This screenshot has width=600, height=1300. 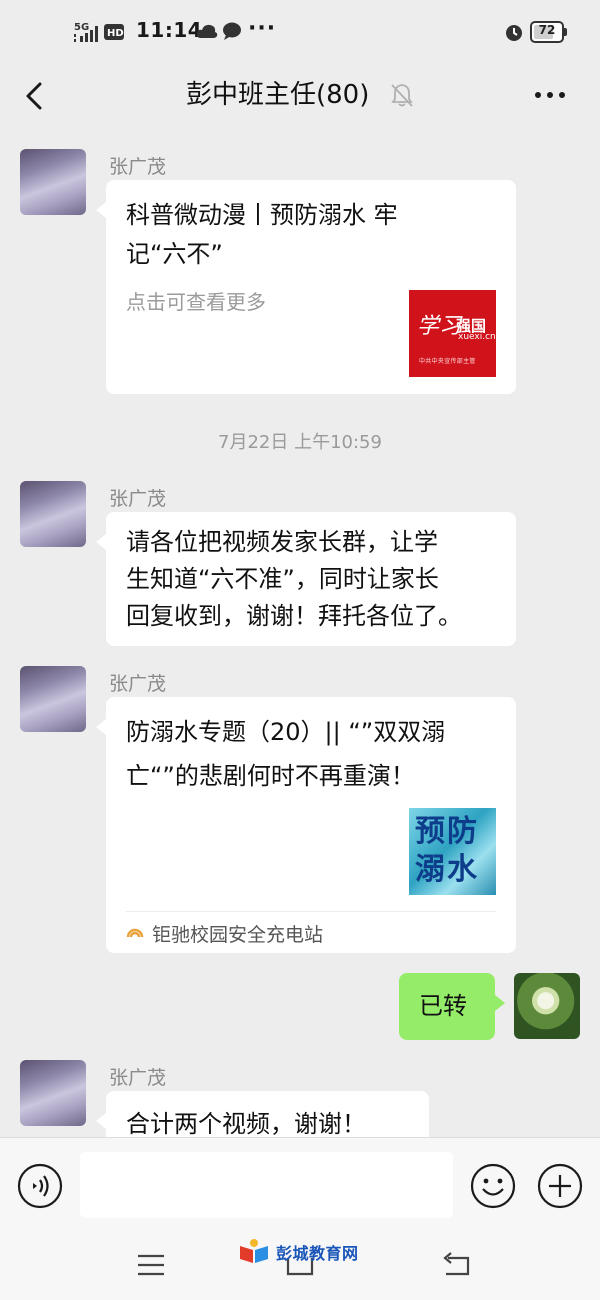 What do you see at coordinates (493, 1186) in the screenshot?
I see `emoji-button` at bounding box center [493, 1186].